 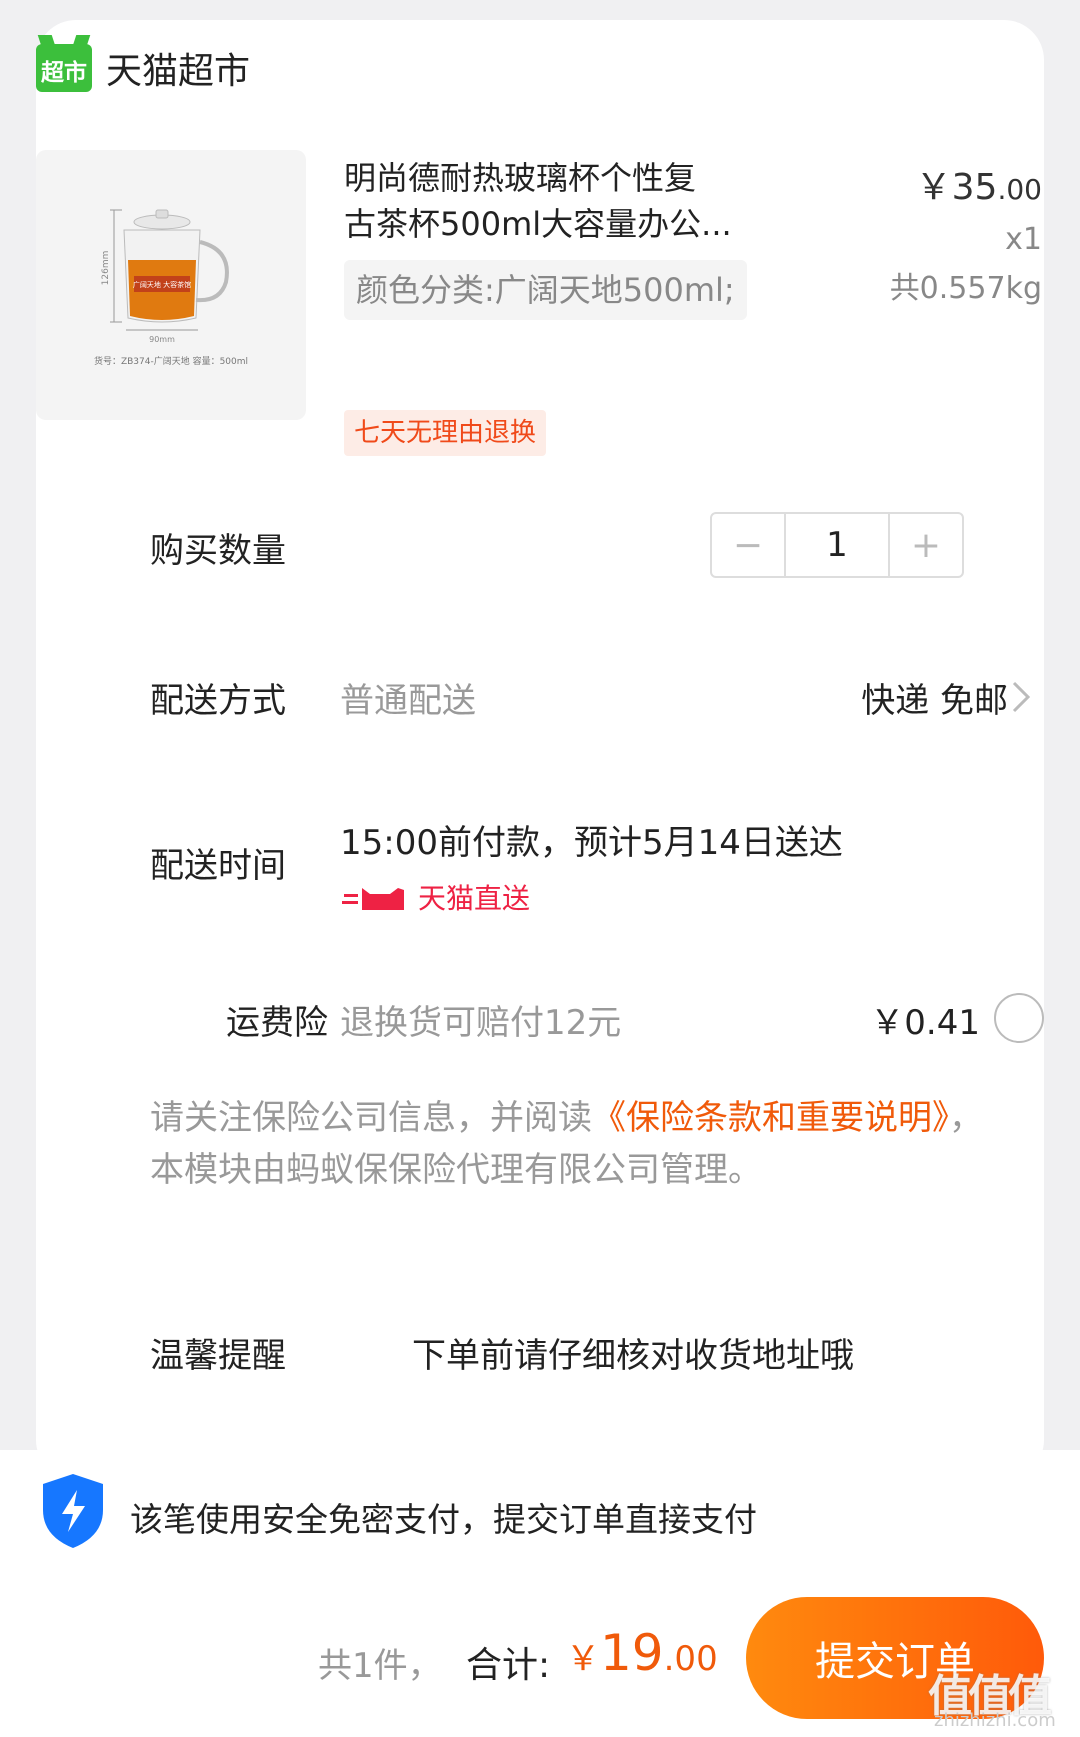 What do you see at coordinates (218, 701) in the screenshot?
I see `delivery-label: 配送方式` at bounding box center [218, 701].